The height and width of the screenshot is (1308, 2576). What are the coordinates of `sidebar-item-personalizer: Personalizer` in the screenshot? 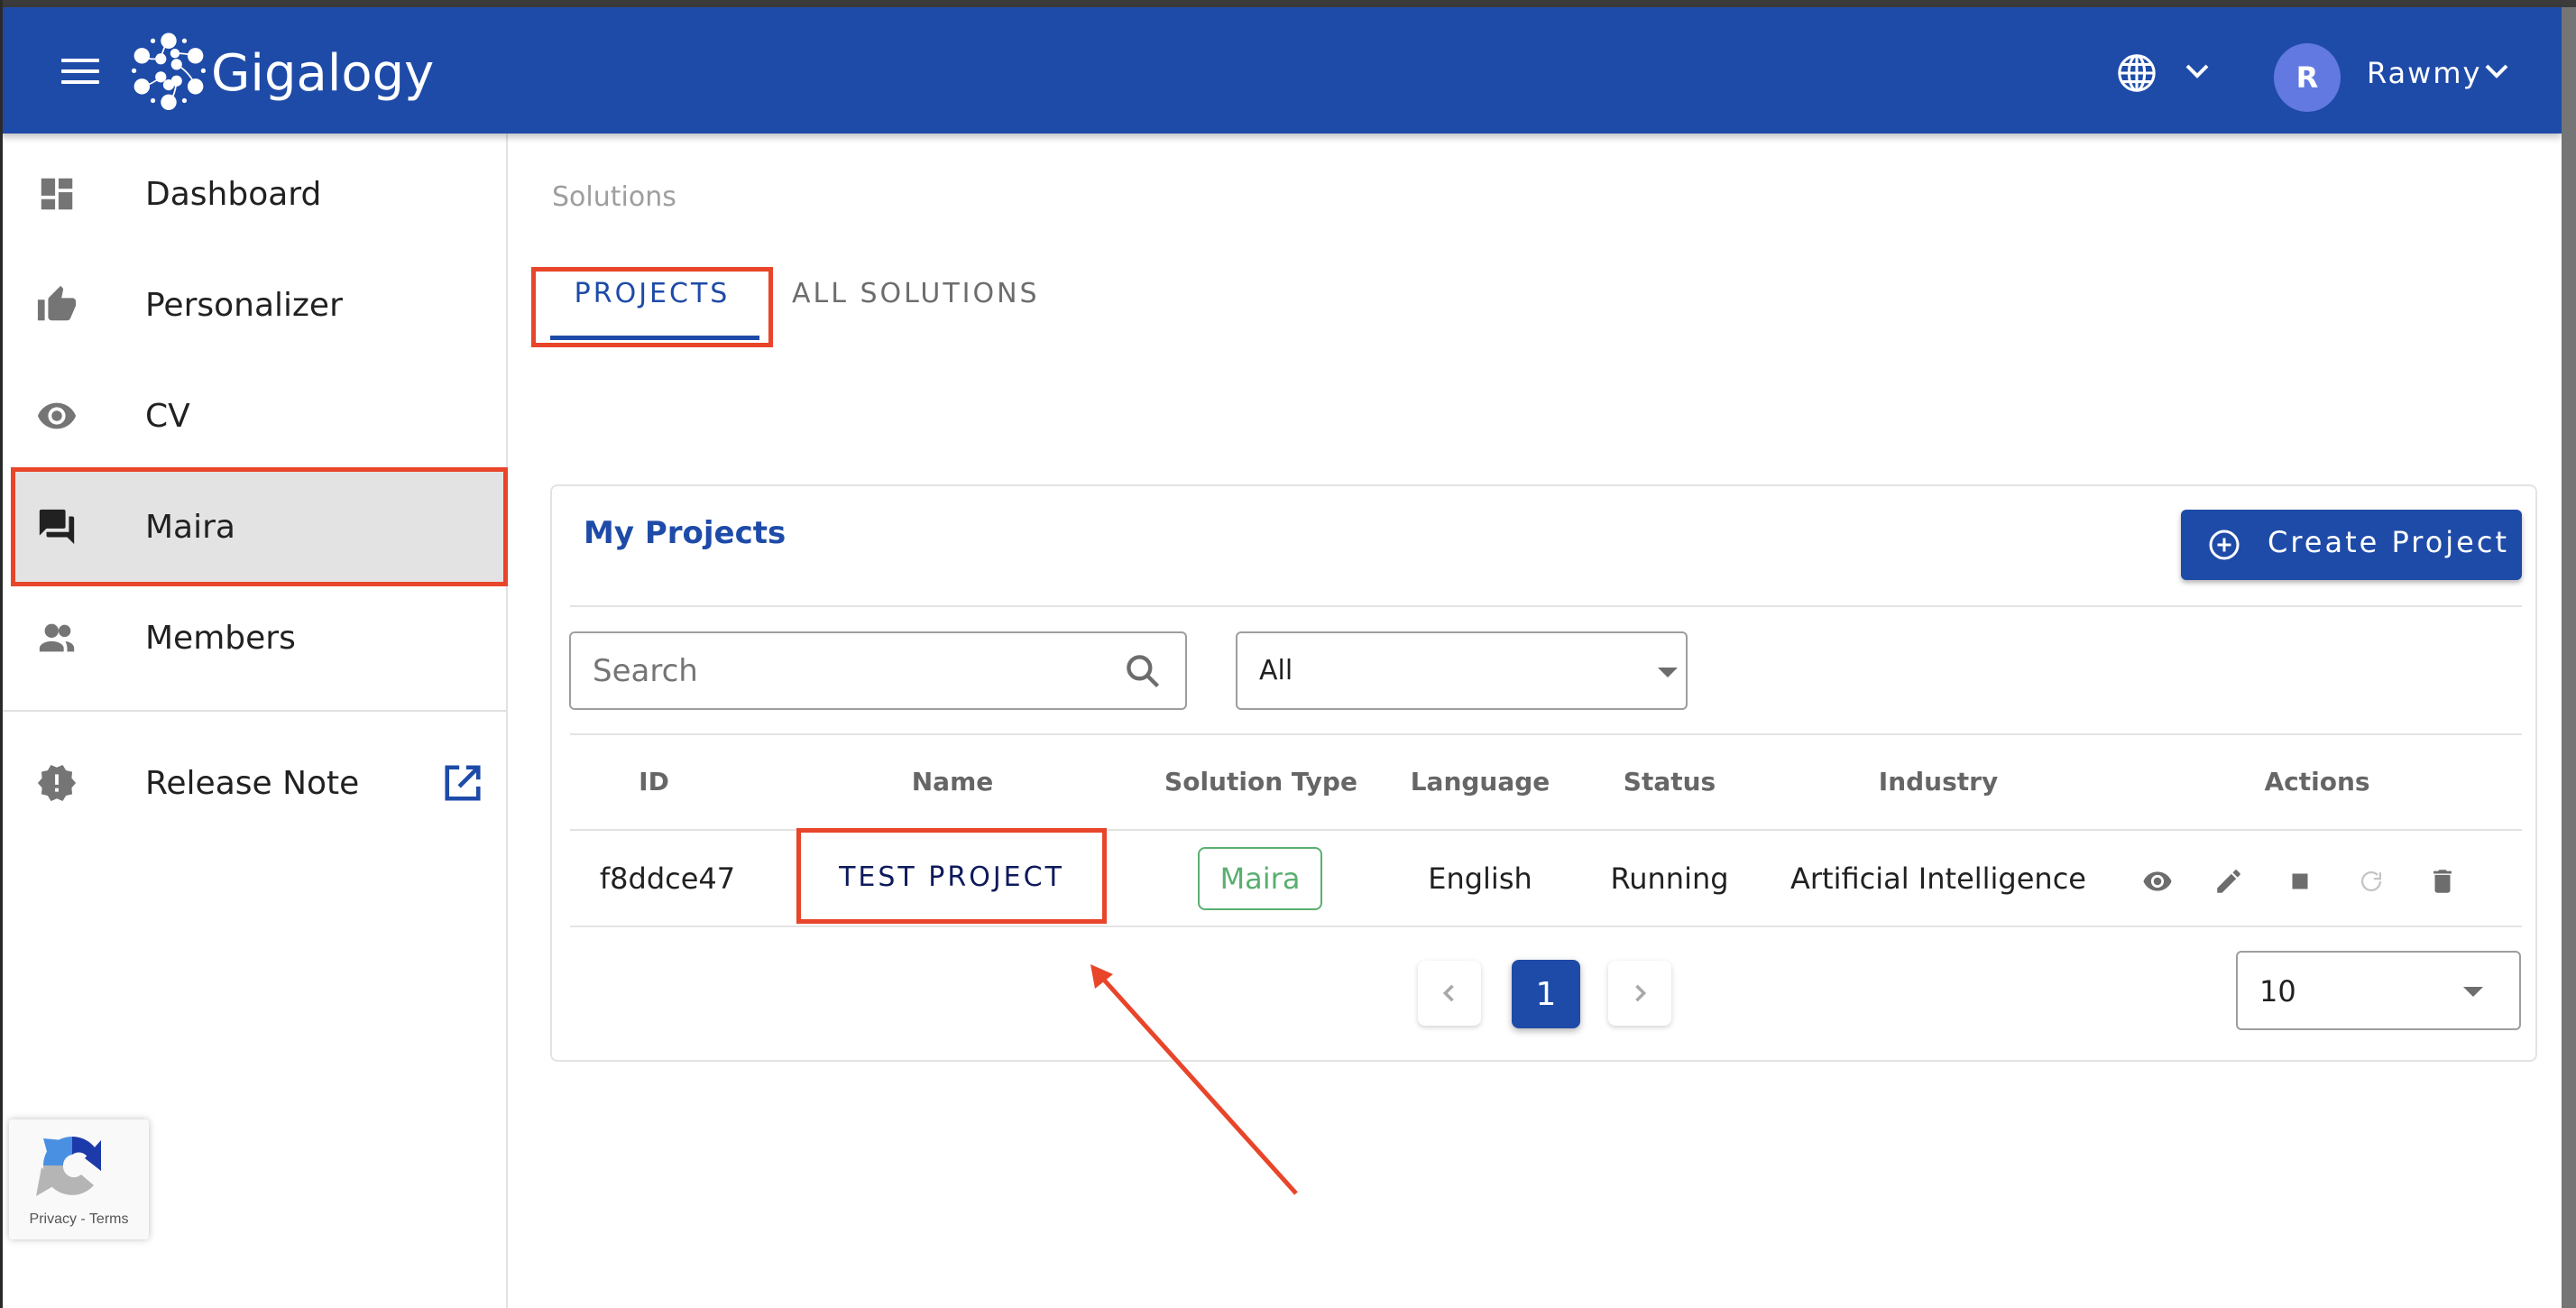 It's located at (259, 305).